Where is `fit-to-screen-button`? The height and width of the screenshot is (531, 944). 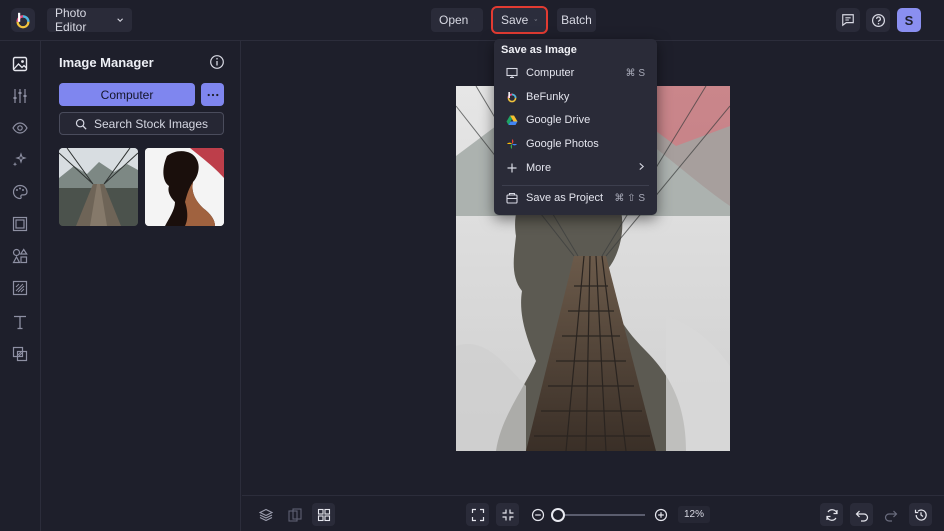
fit-to-screen-button is located at coordinates (477, 514).